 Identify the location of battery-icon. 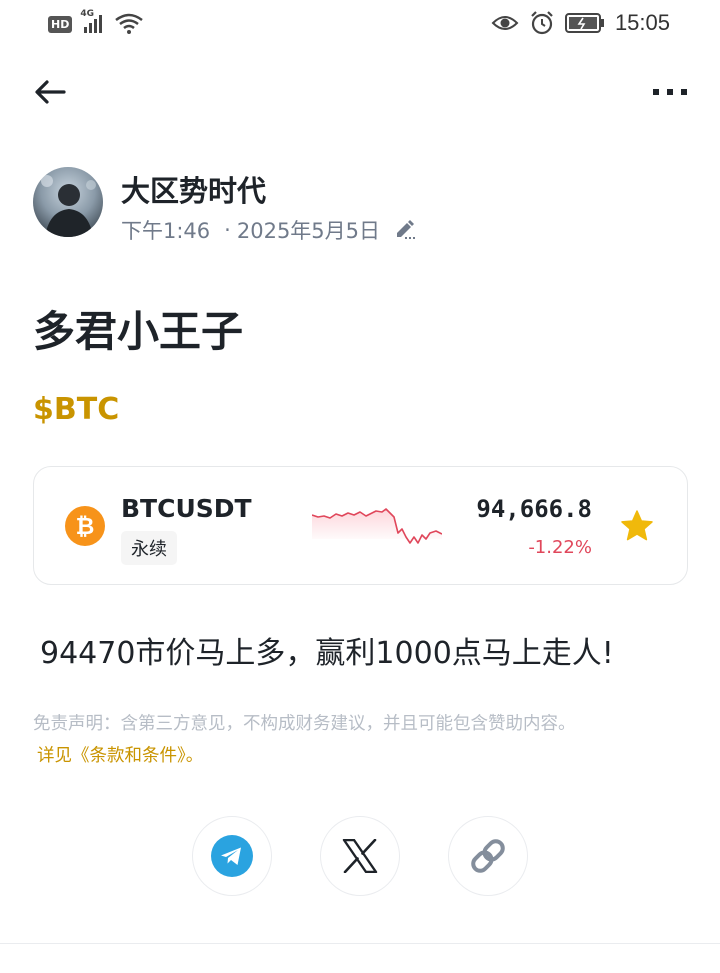
(584, 23).